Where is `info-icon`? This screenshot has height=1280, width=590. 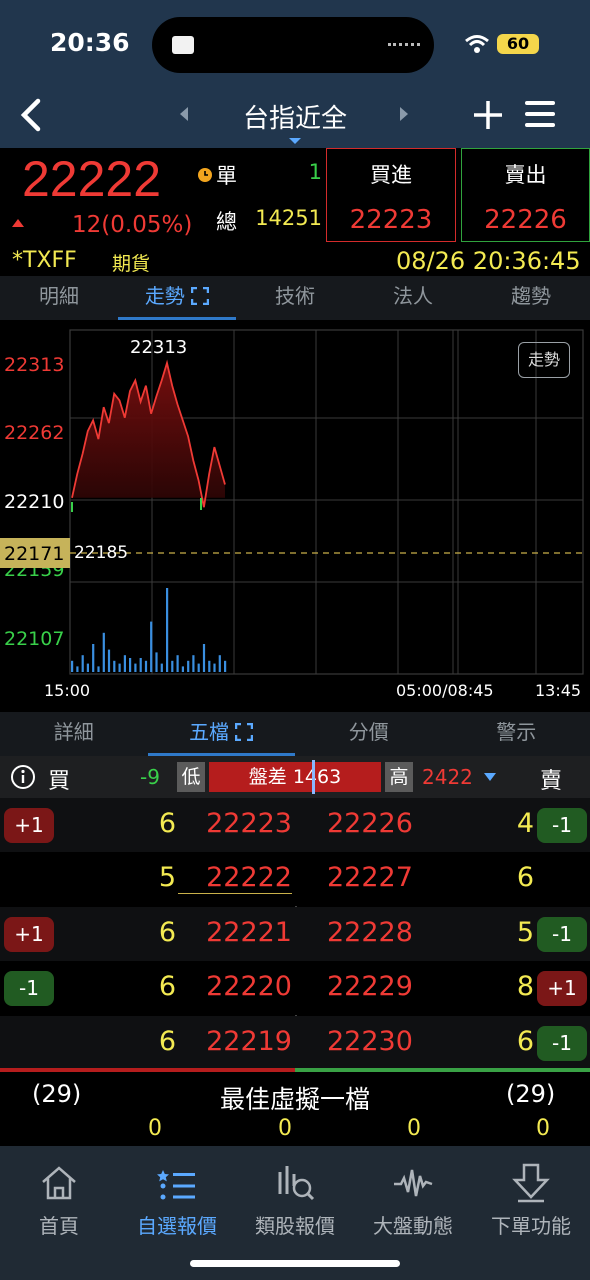 info-icon is located at coordinates (23, 777).